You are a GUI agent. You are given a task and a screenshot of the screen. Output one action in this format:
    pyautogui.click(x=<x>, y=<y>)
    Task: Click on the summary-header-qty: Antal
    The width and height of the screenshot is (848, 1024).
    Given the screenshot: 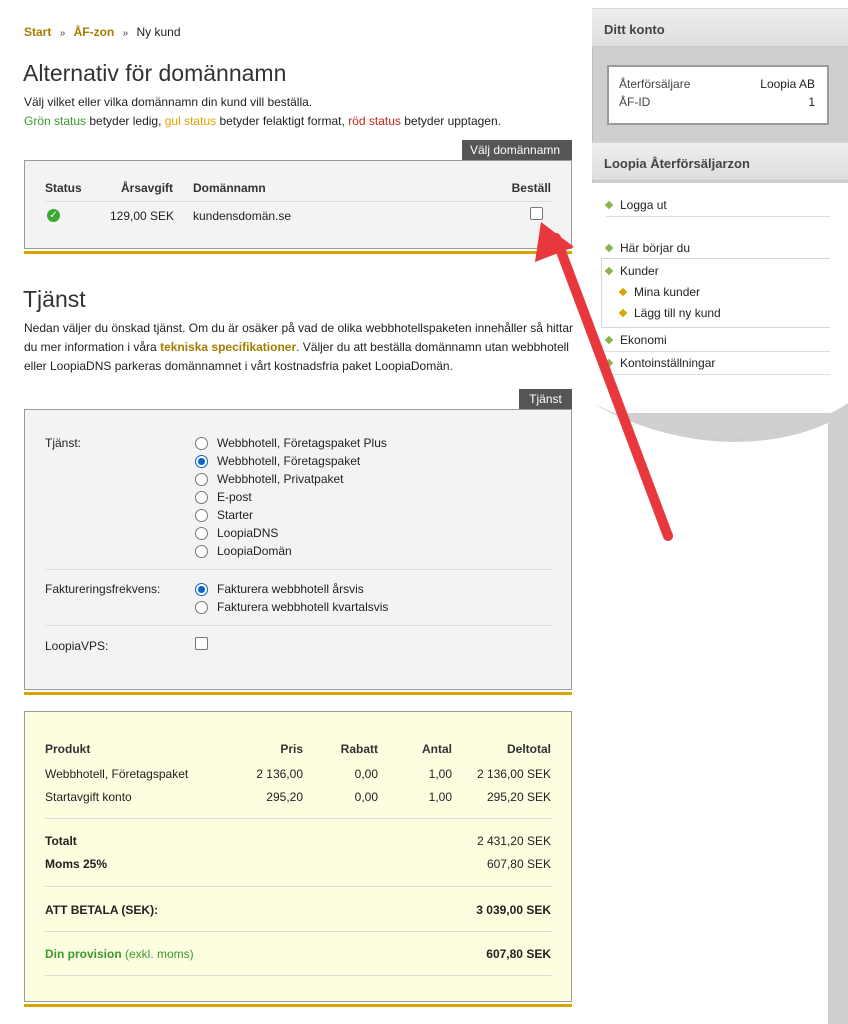 What is the action you would take?
    pyautogui.click(x=437, y=749)
    